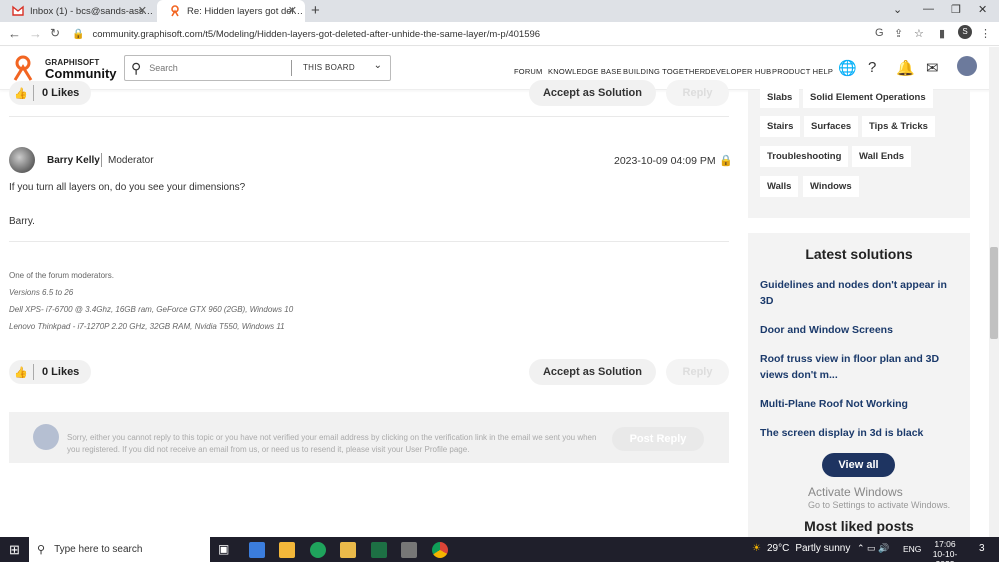 This screenshot has height=569, width=999. I want to click on help-icon: ?, so click(872, 67).